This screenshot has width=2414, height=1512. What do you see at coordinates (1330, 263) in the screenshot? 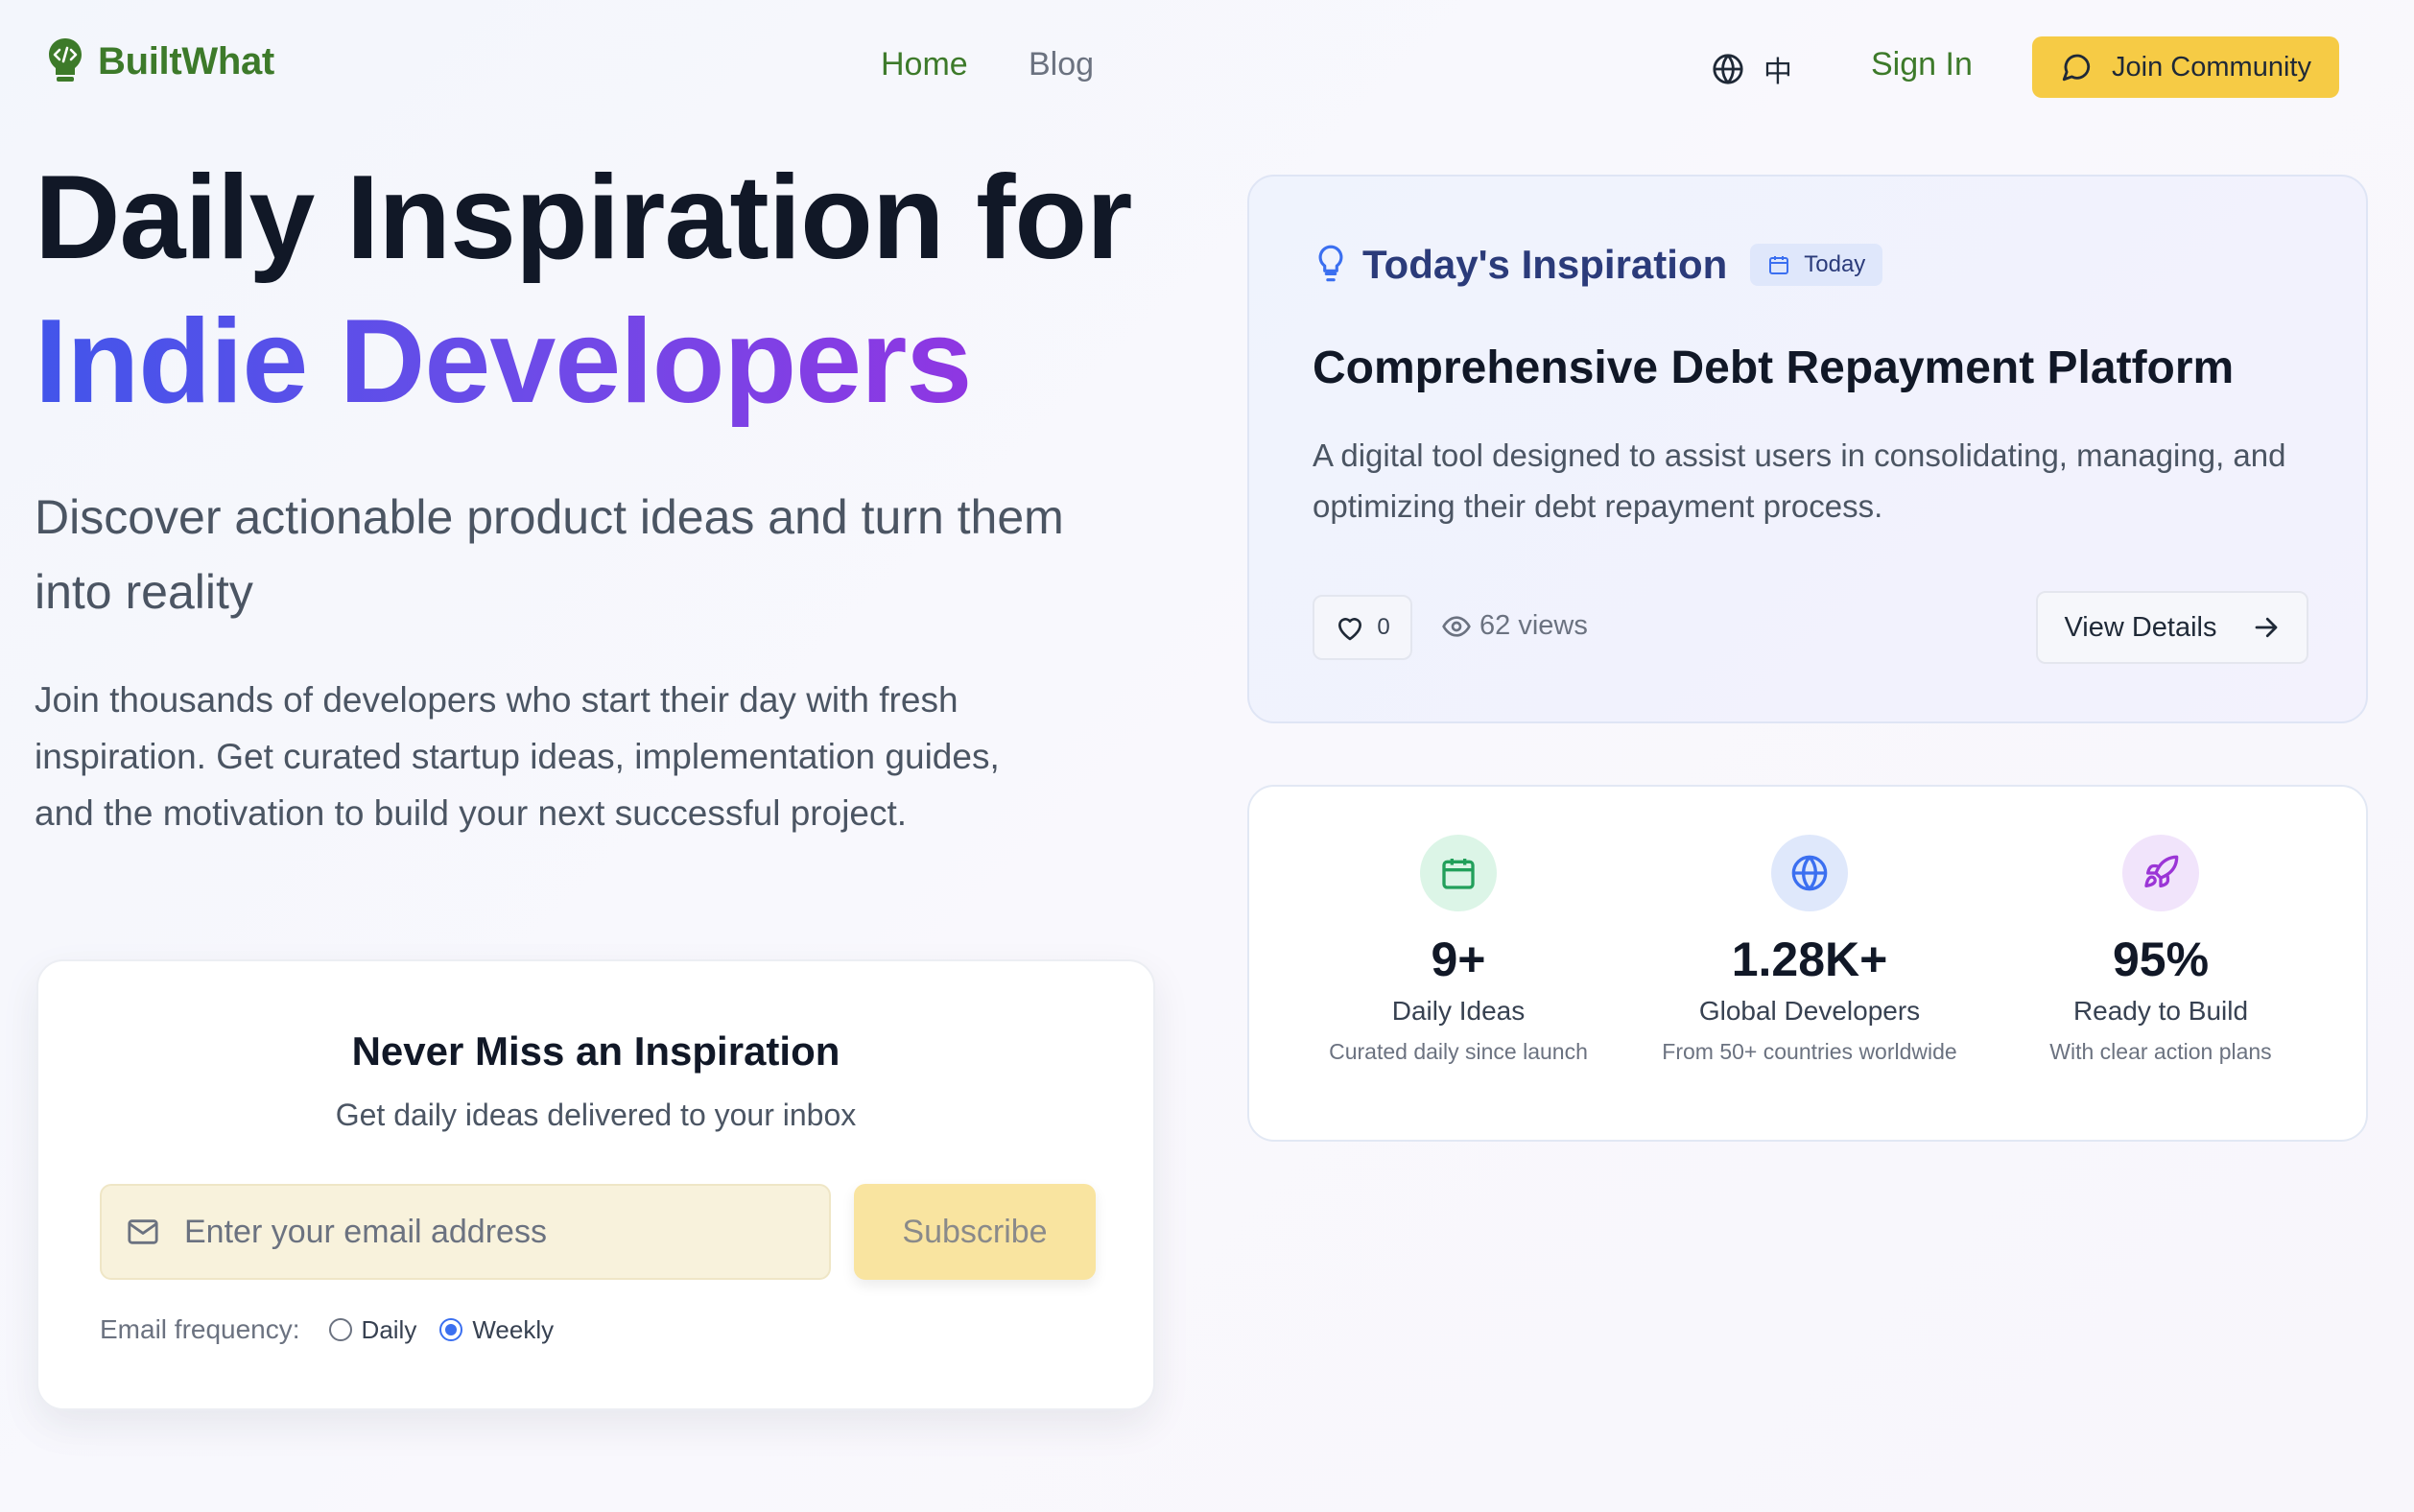
I see `lightbulb-icon` at bounding box center [1330, 263].